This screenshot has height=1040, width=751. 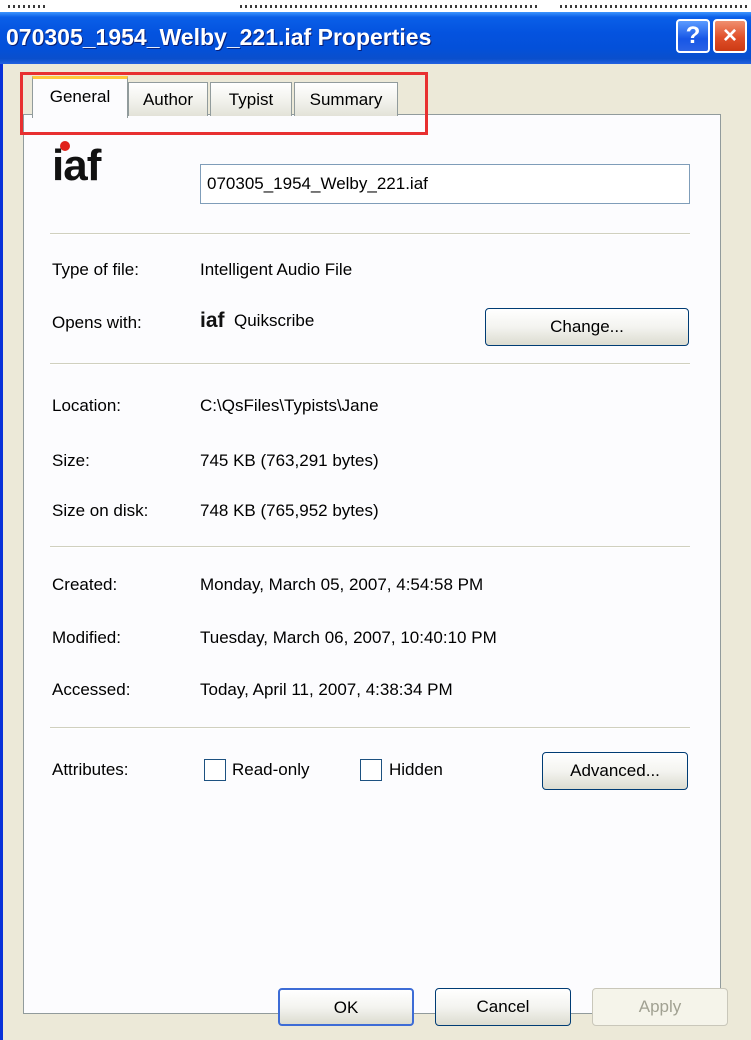 I want to click on location-value: C:\QsFiles\Typists\Jane, so click(x=289, y=405).